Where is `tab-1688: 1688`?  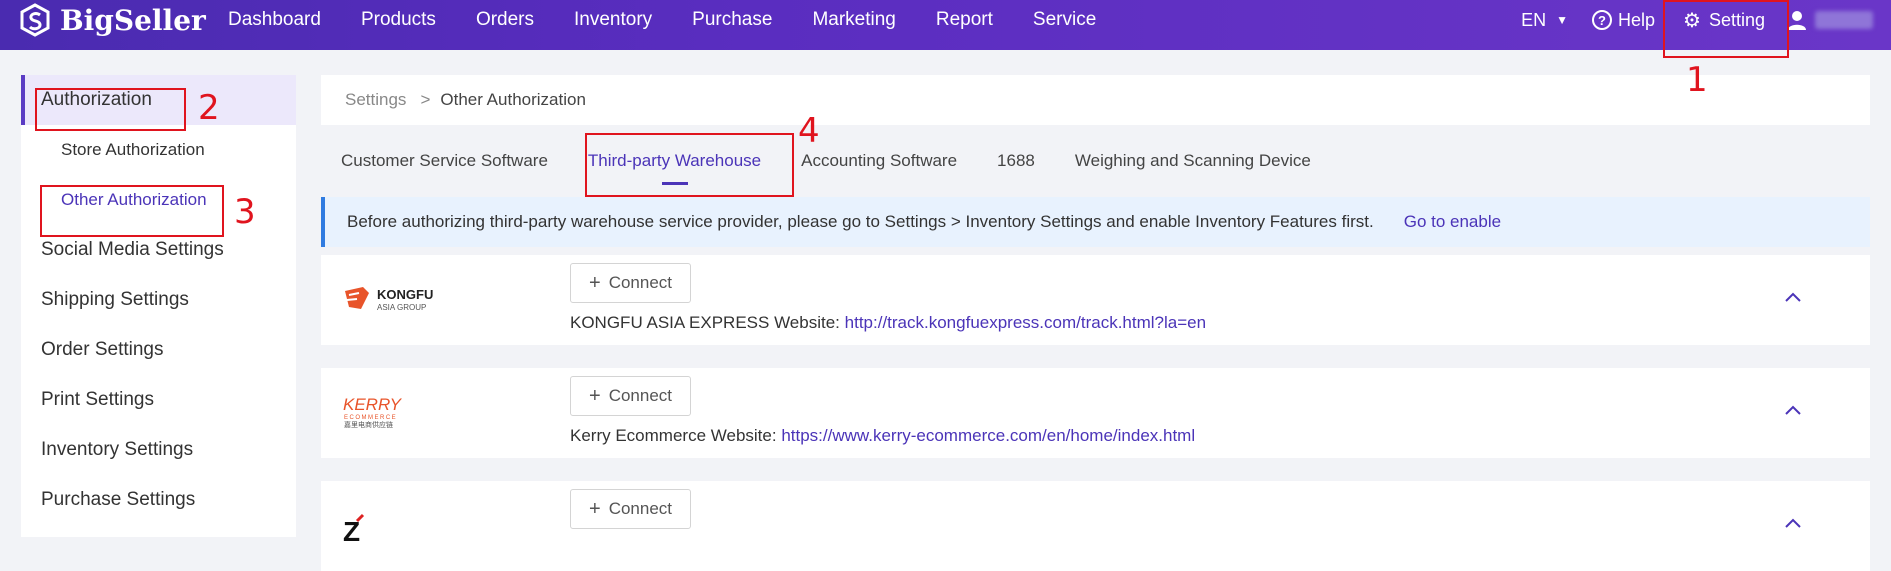
tab-1688: 1688 is located at coordinates (1016, 161).